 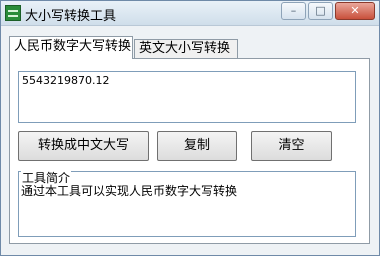 I want to click on app-icon, so click(x=13, y=13).